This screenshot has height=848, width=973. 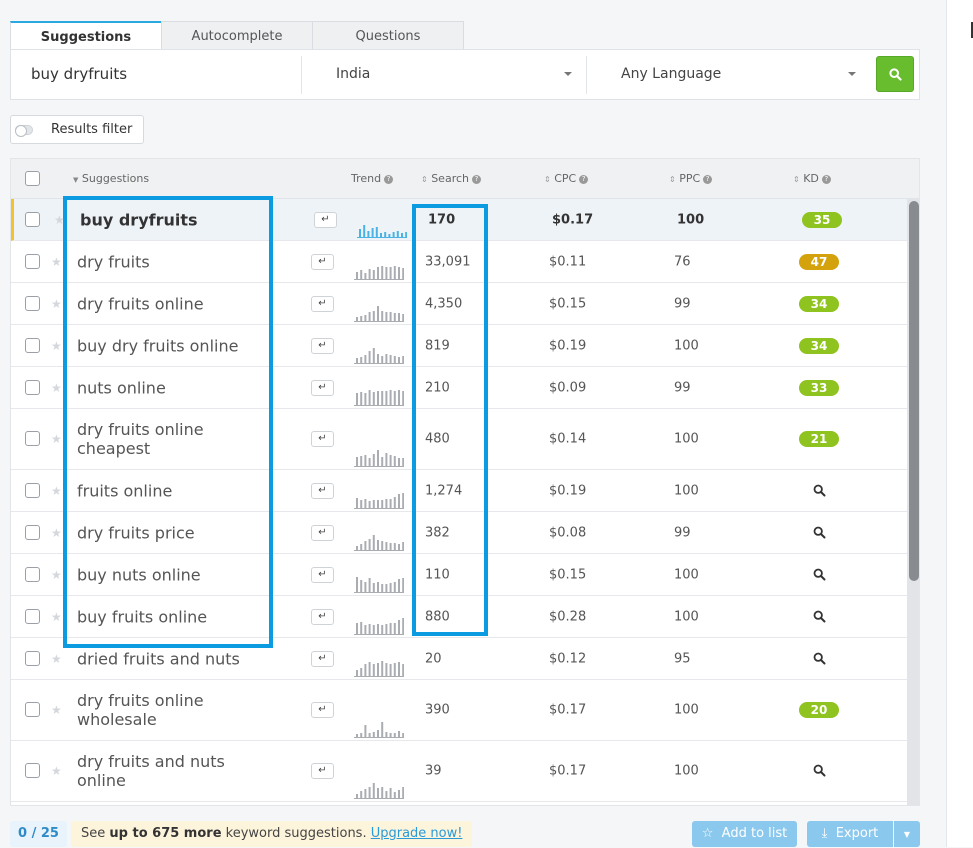 What do you see at coordinates (372, 179) in the screenshot?
I see `col-trend: Trend?` at bounding box center [372, 179].